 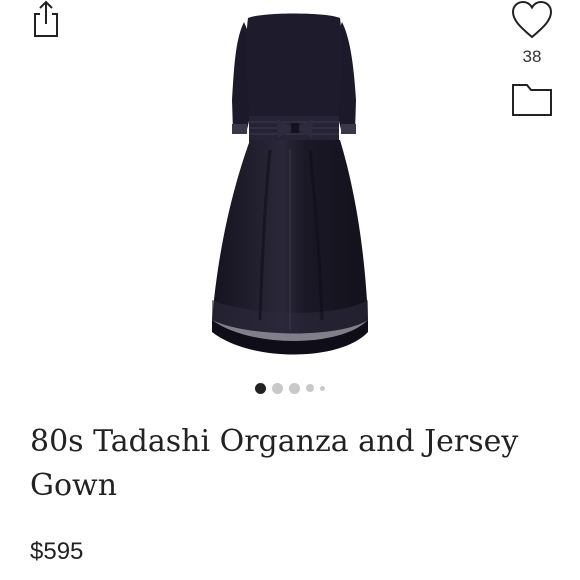 I want to click on like-button, so click(x=532, y=20).